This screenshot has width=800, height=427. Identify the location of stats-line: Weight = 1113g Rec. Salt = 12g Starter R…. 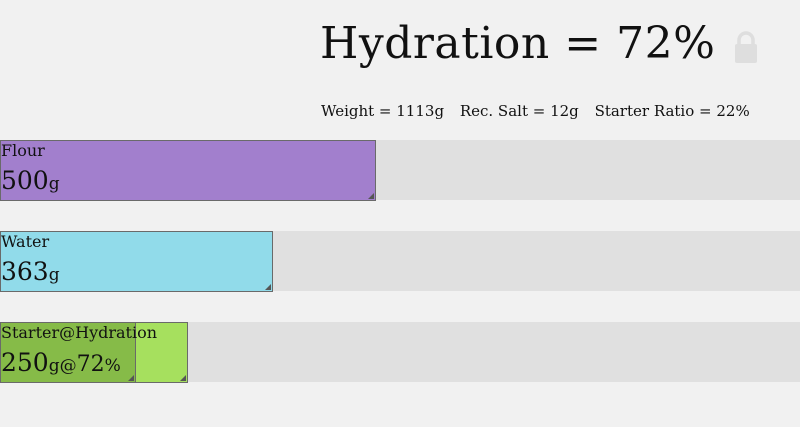
(541, 111).